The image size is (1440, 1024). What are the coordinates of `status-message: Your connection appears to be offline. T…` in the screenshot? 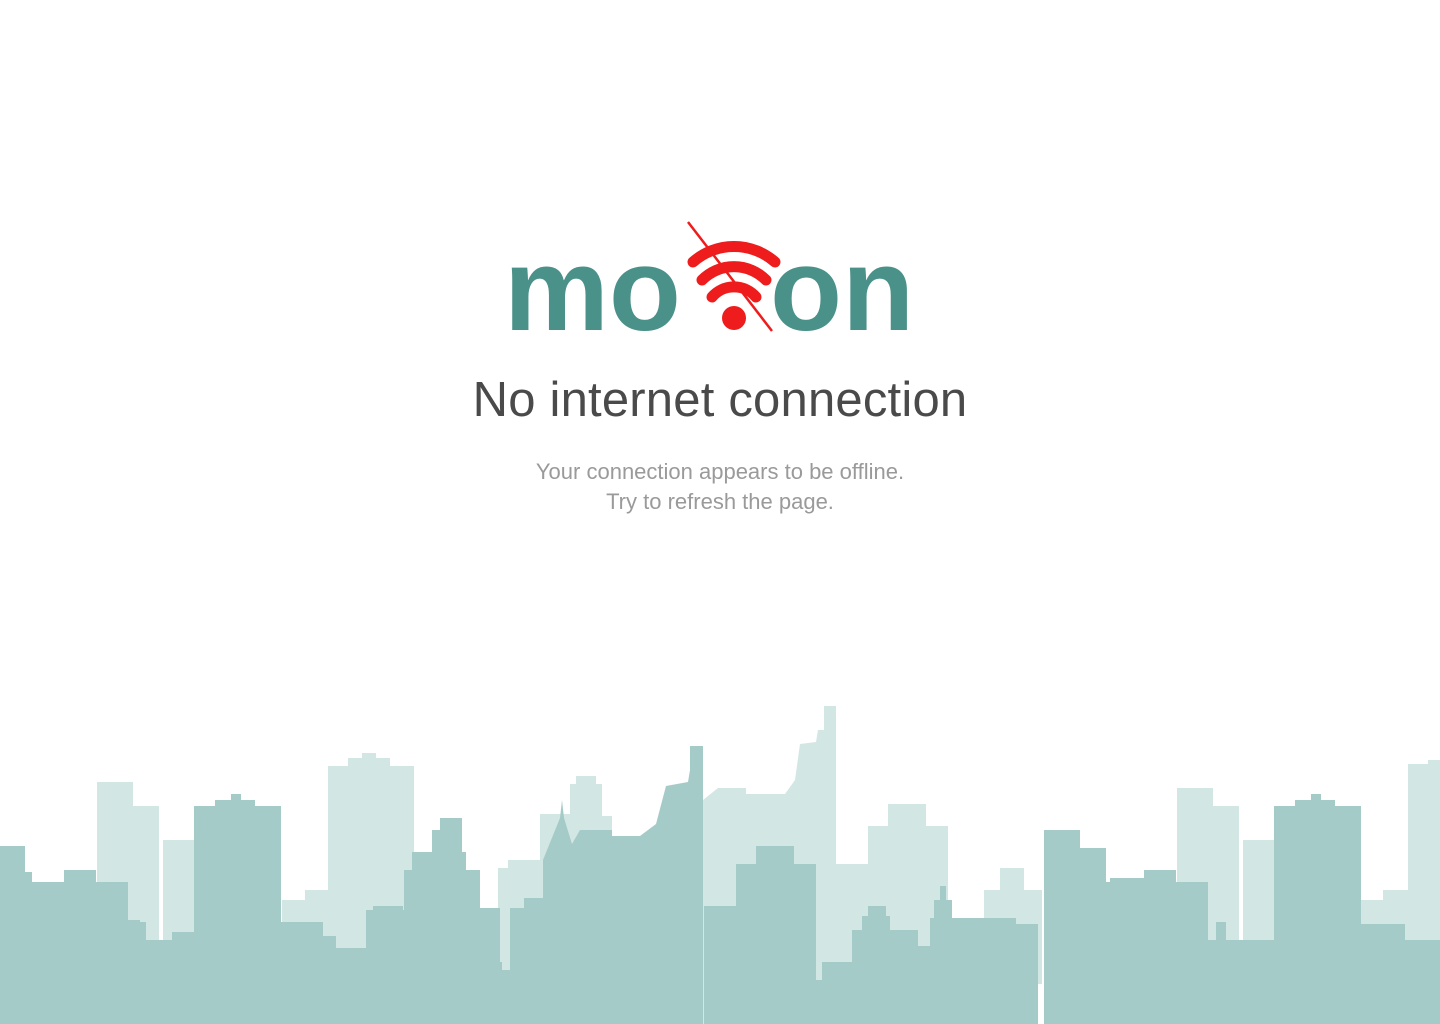 It's located at (720, 487).